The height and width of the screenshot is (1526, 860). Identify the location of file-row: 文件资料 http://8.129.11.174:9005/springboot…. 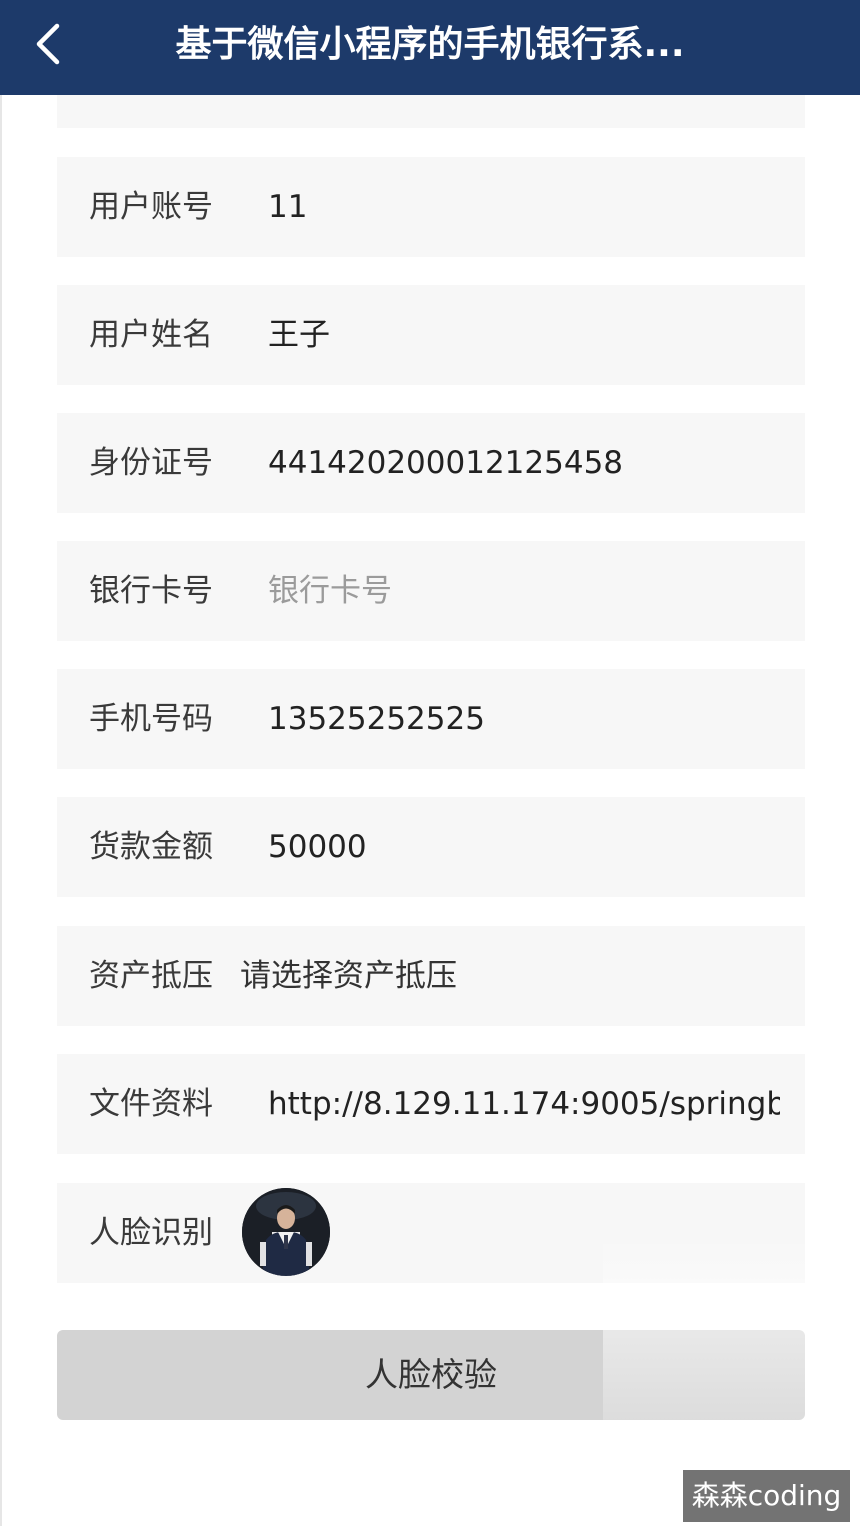
(431, 1104).